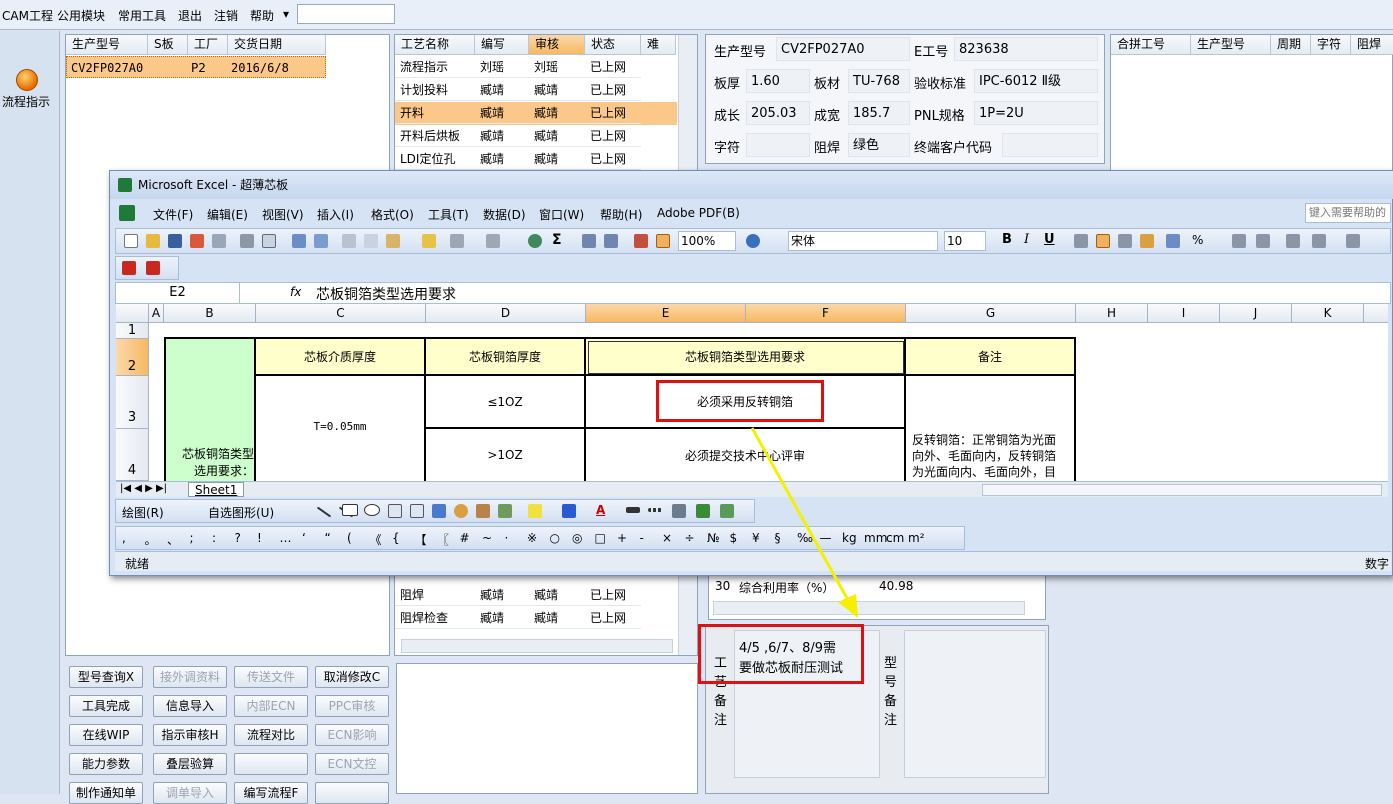 The height and width of the screenshot is (804, 1393). I want to click on dash-style-icon, so click(655, 510).